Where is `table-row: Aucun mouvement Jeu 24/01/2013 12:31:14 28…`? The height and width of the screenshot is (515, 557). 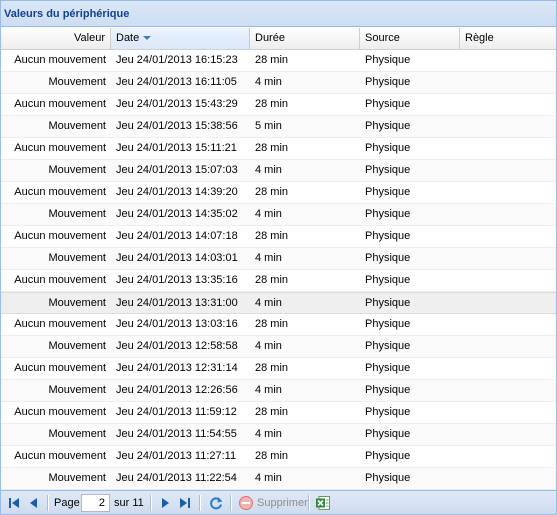 table-row: Aucun mouvement Jeu 24/01/2013 12:31:14 28… is located at coordinates (278, 369).